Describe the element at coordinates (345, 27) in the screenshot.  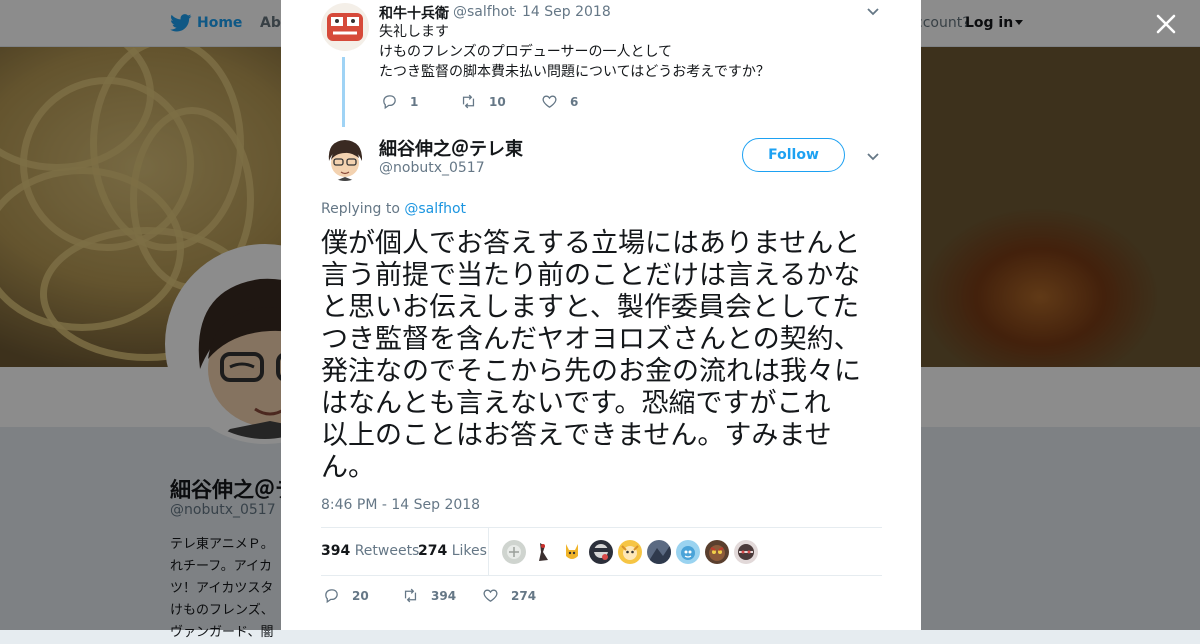
I see `parent-tweet-avatar` at that location.